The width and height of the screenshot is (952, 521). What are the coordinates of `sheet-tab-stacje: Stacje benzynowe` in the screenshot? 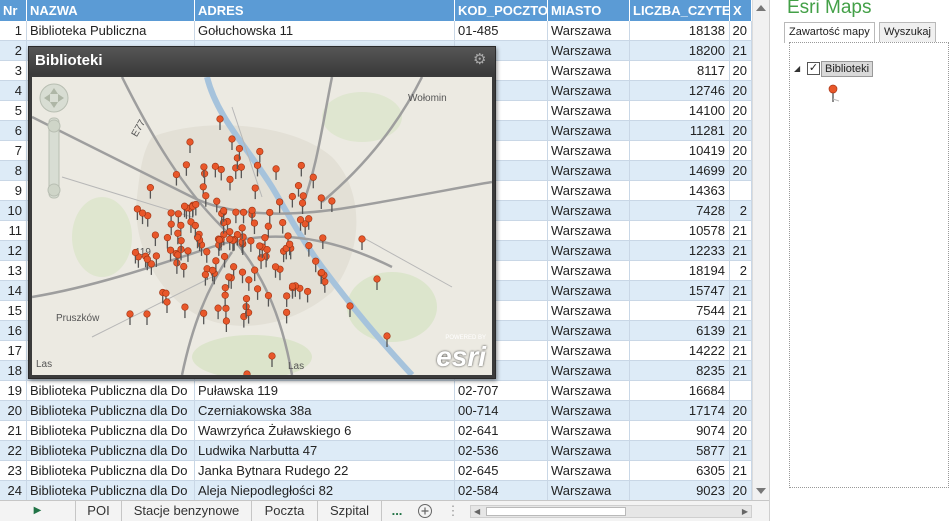 It's located at (187, 511).